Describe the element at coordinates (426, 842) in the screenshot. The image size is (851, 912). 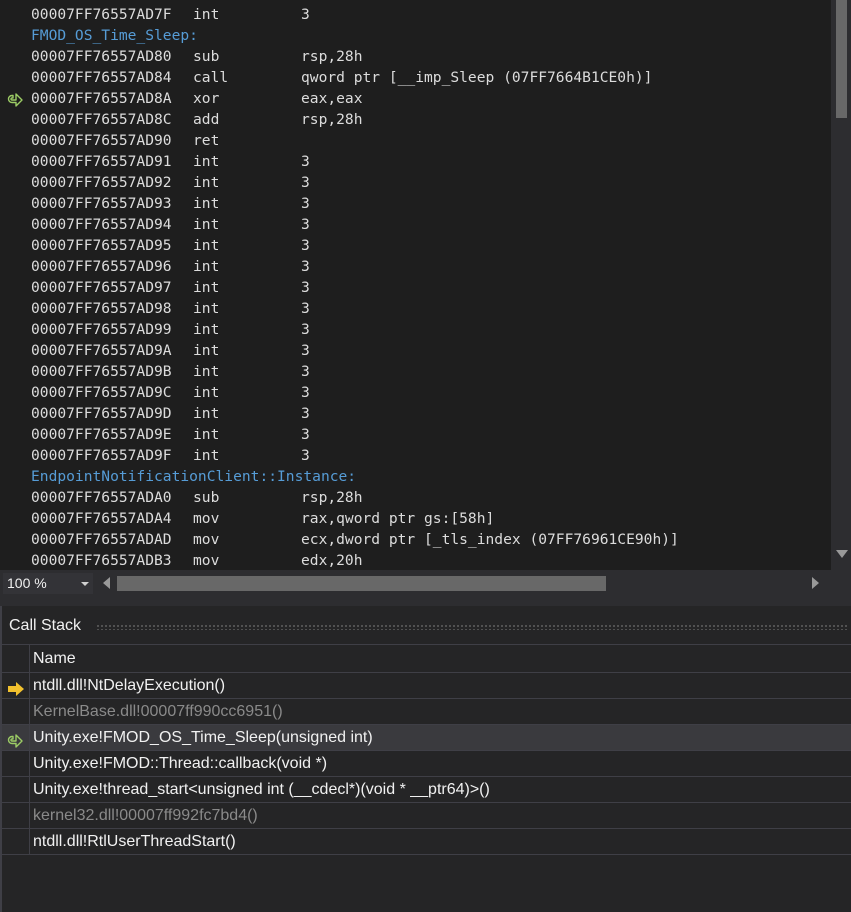
I see `call-stack-frame: ntdll.dll!RtlUserThreadStart()` at that location.